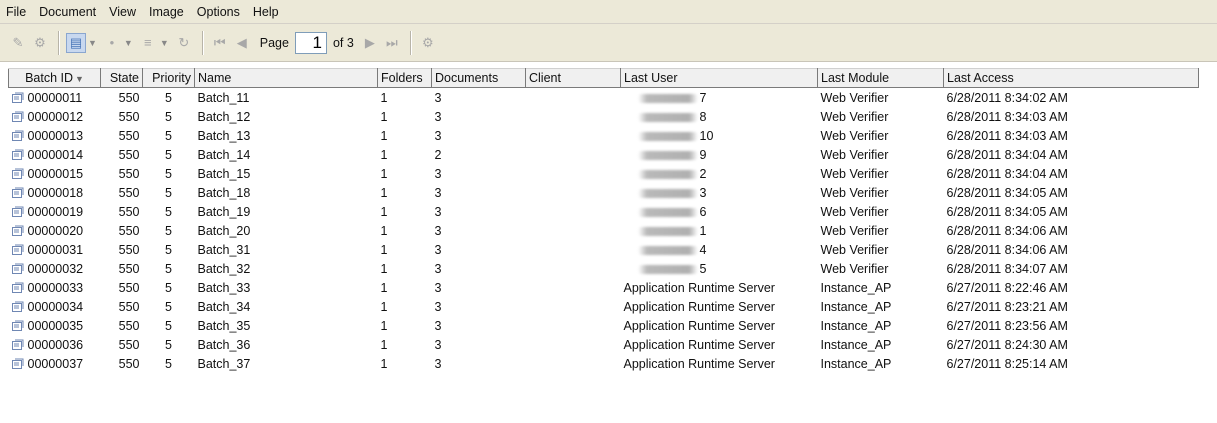 The image size is (1217, 423). What do you see at coordinates (703, 211) in the screenshot?
I see `last-user-cell: 6` at bounding box center [703, 211].